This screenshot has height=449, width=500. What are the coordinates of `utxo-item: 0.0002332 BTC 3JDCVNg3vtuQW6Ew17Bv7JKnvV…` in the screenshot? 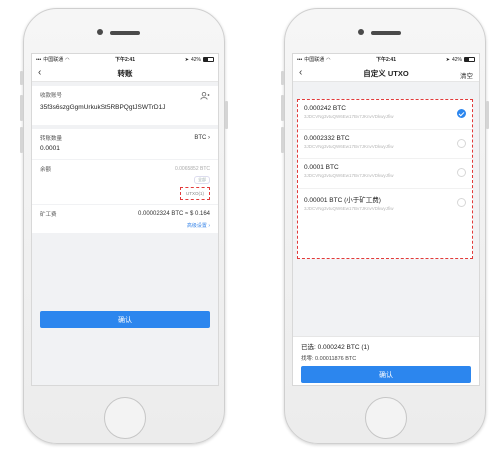 It's located at (385, 144).